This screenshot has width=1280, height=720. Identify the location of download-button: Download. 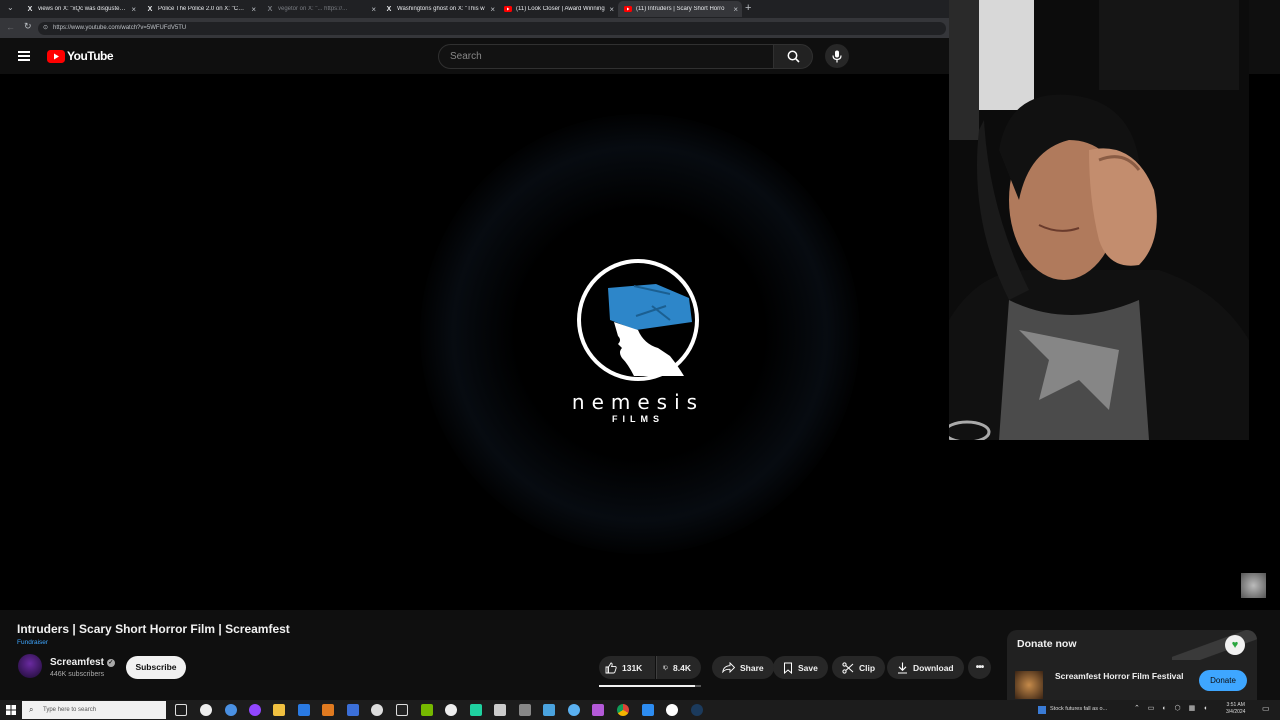
(925, 667).